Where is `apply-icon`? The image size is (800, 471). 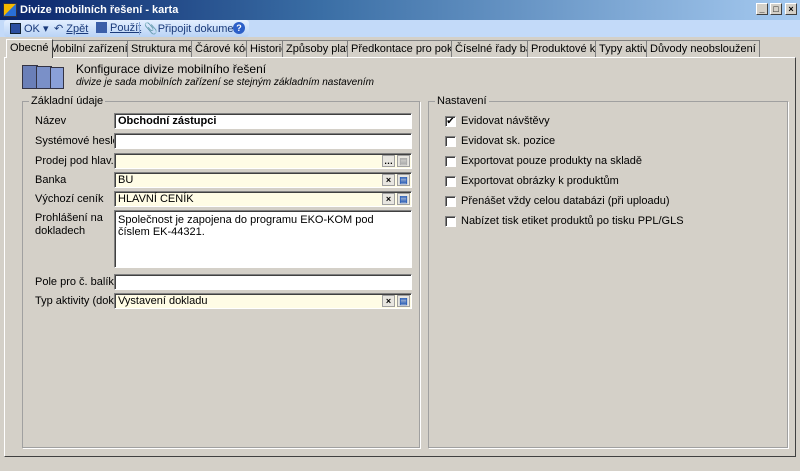
apply-icon is located at coordinates (101, 27).